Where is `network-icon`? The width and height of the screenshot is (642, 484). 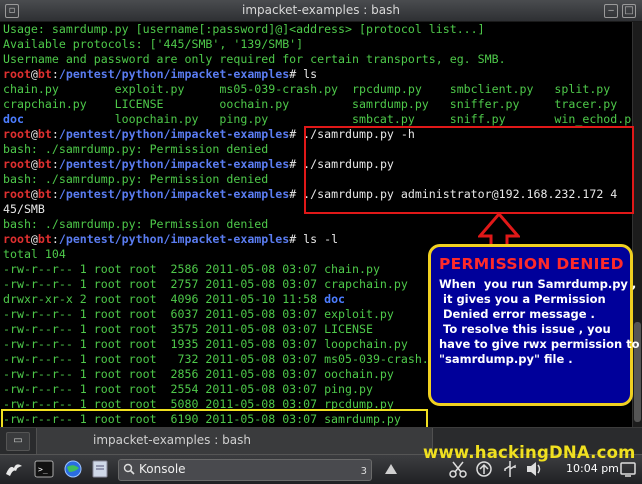 network-icon is located at coordinates (484, 469).